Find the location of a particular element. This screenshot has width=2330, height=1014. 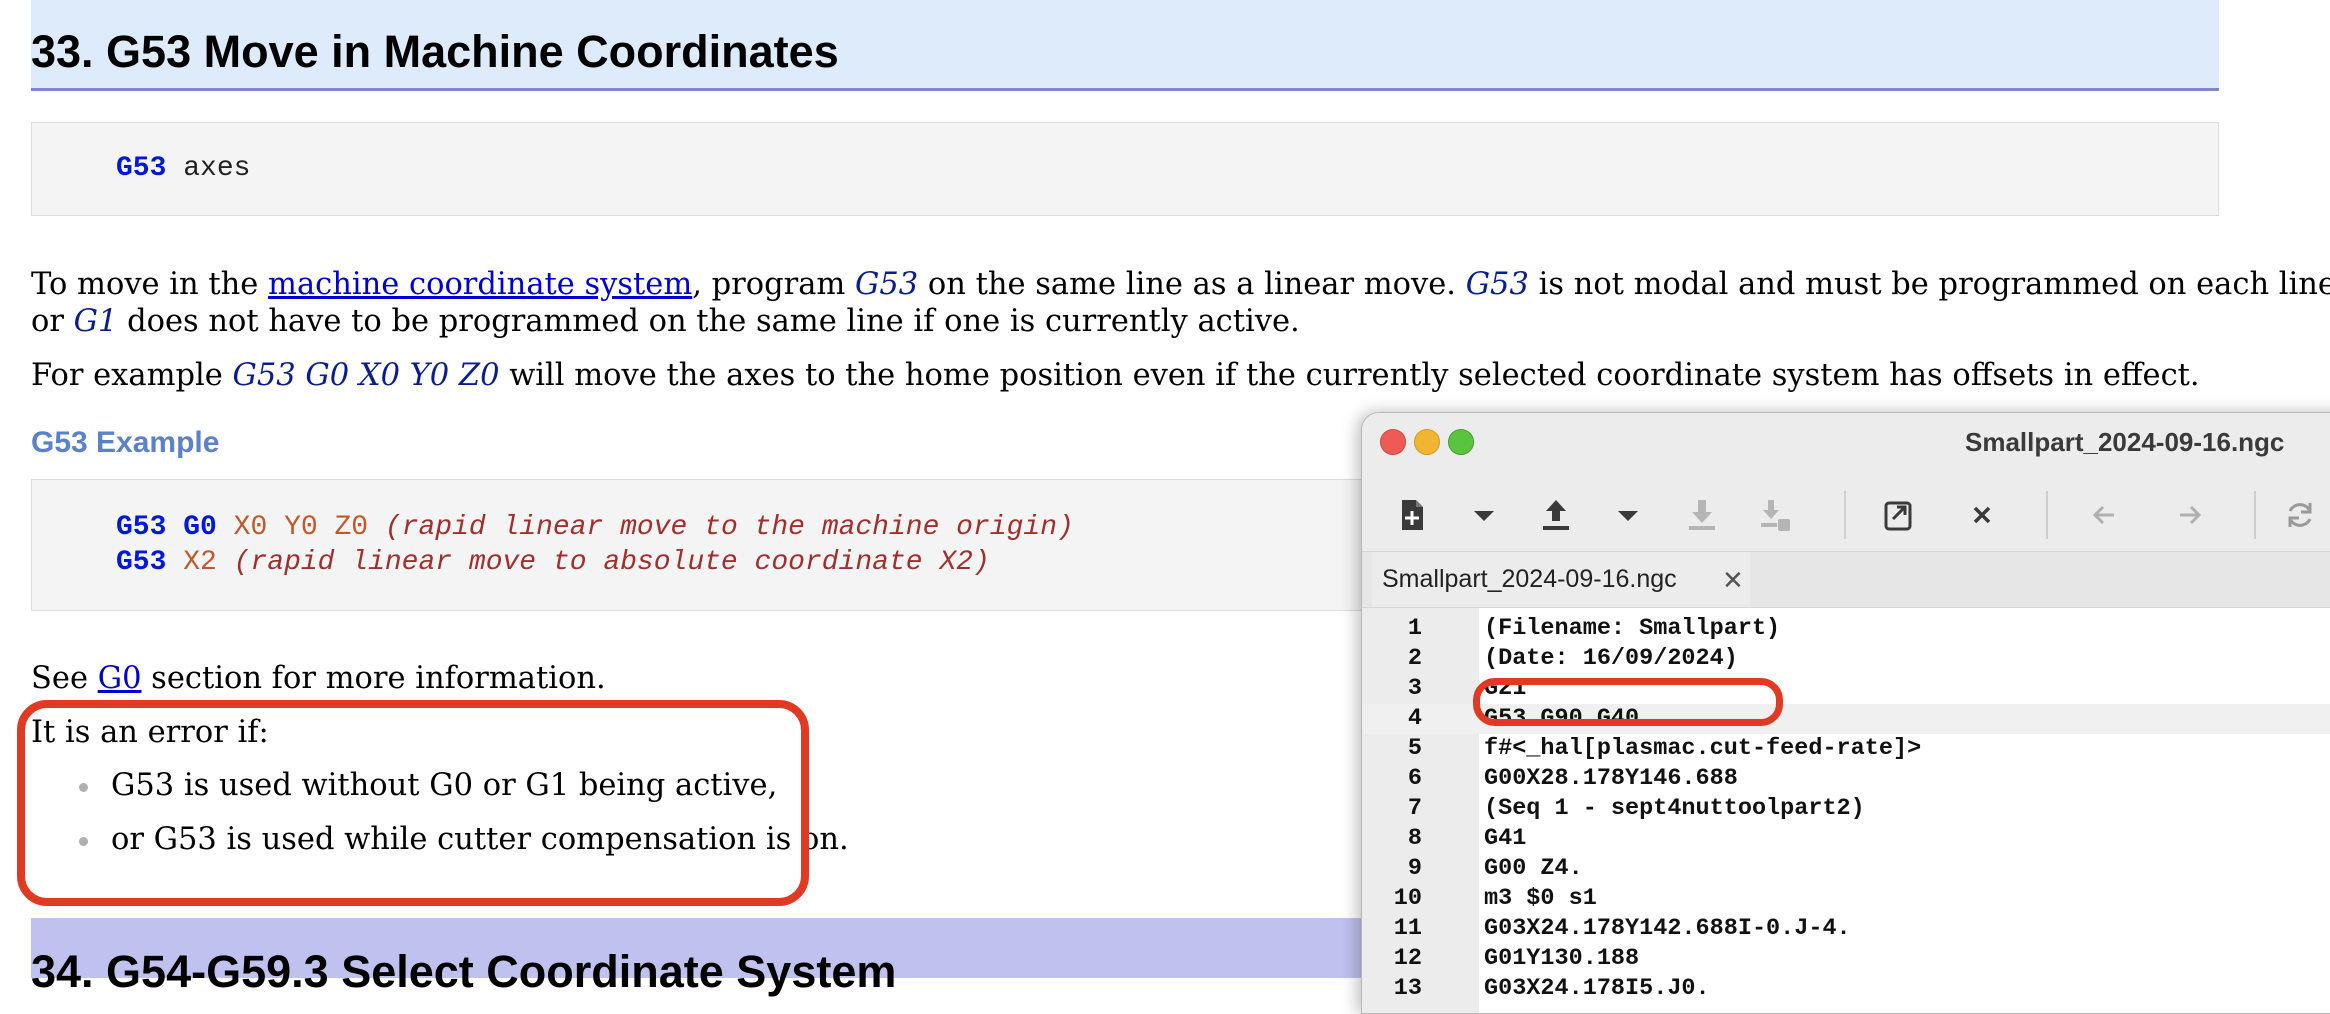

line-text: (Seq 1 - sept4nuttoolpart2) is located at coordinates (1674, 808).